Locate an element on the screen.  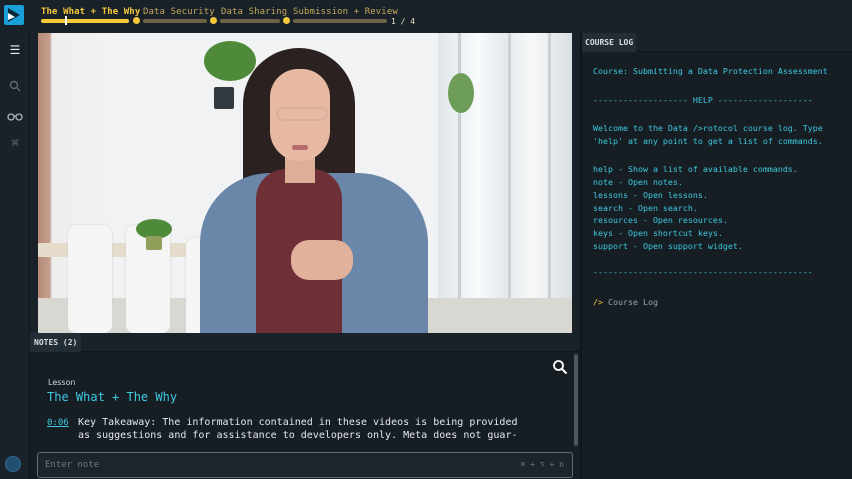
tab-submission-review: Submission + Review is located at coordinates (345, 12).